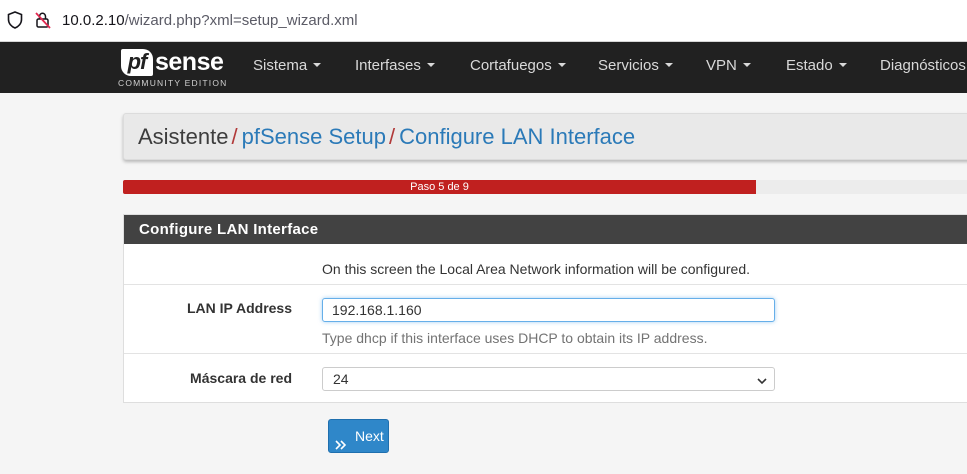  I want to click on subnet-selected-value: 24, so click(341, 379).